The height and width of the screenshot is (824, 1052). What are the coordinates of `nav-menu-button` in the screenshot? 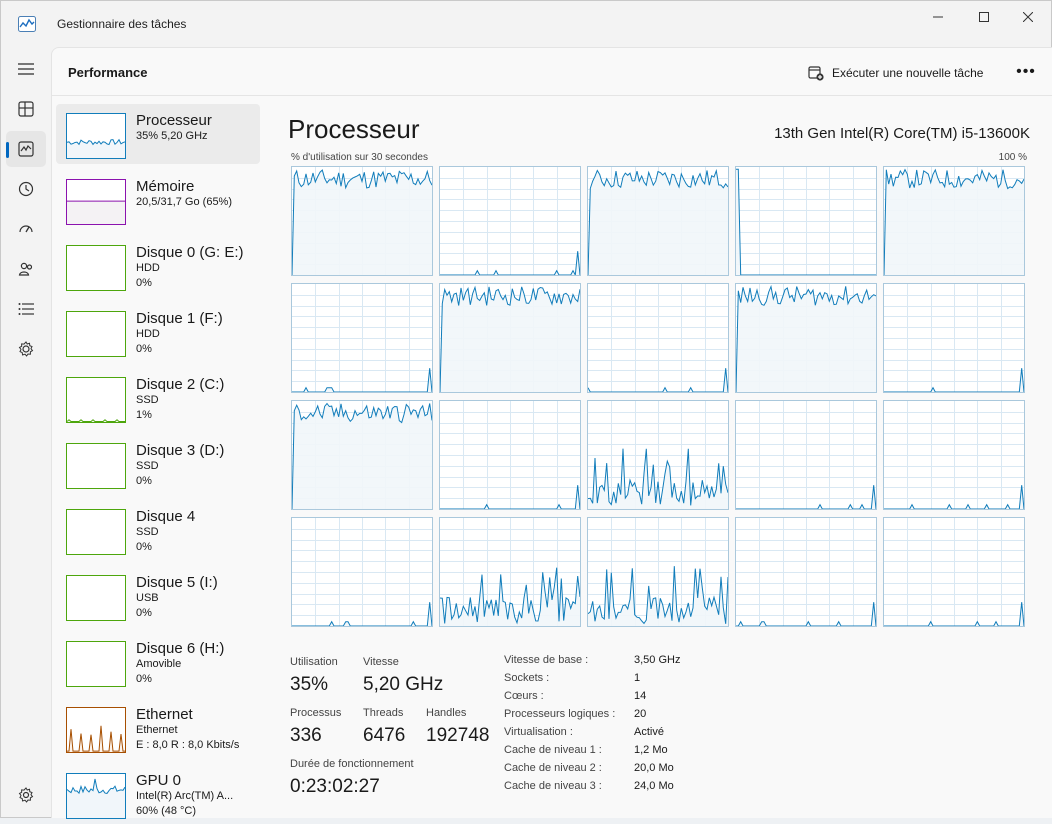 It's located at (26, 69).